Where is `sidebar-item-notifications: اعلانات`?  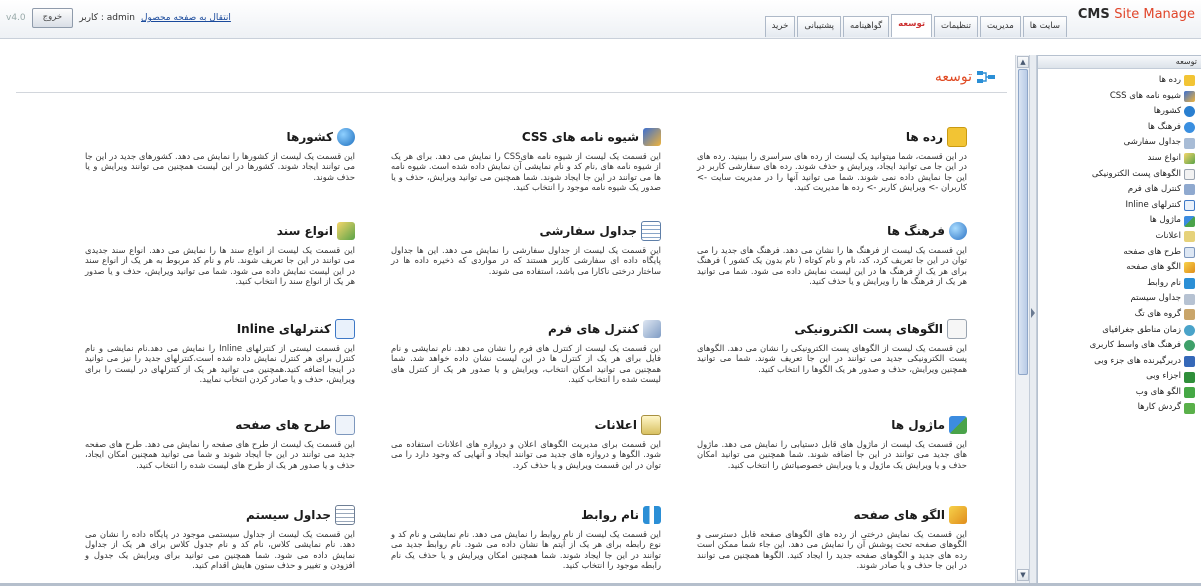 sidebar-item-notifications: اعلانات is located at coordinates (1116, 237).